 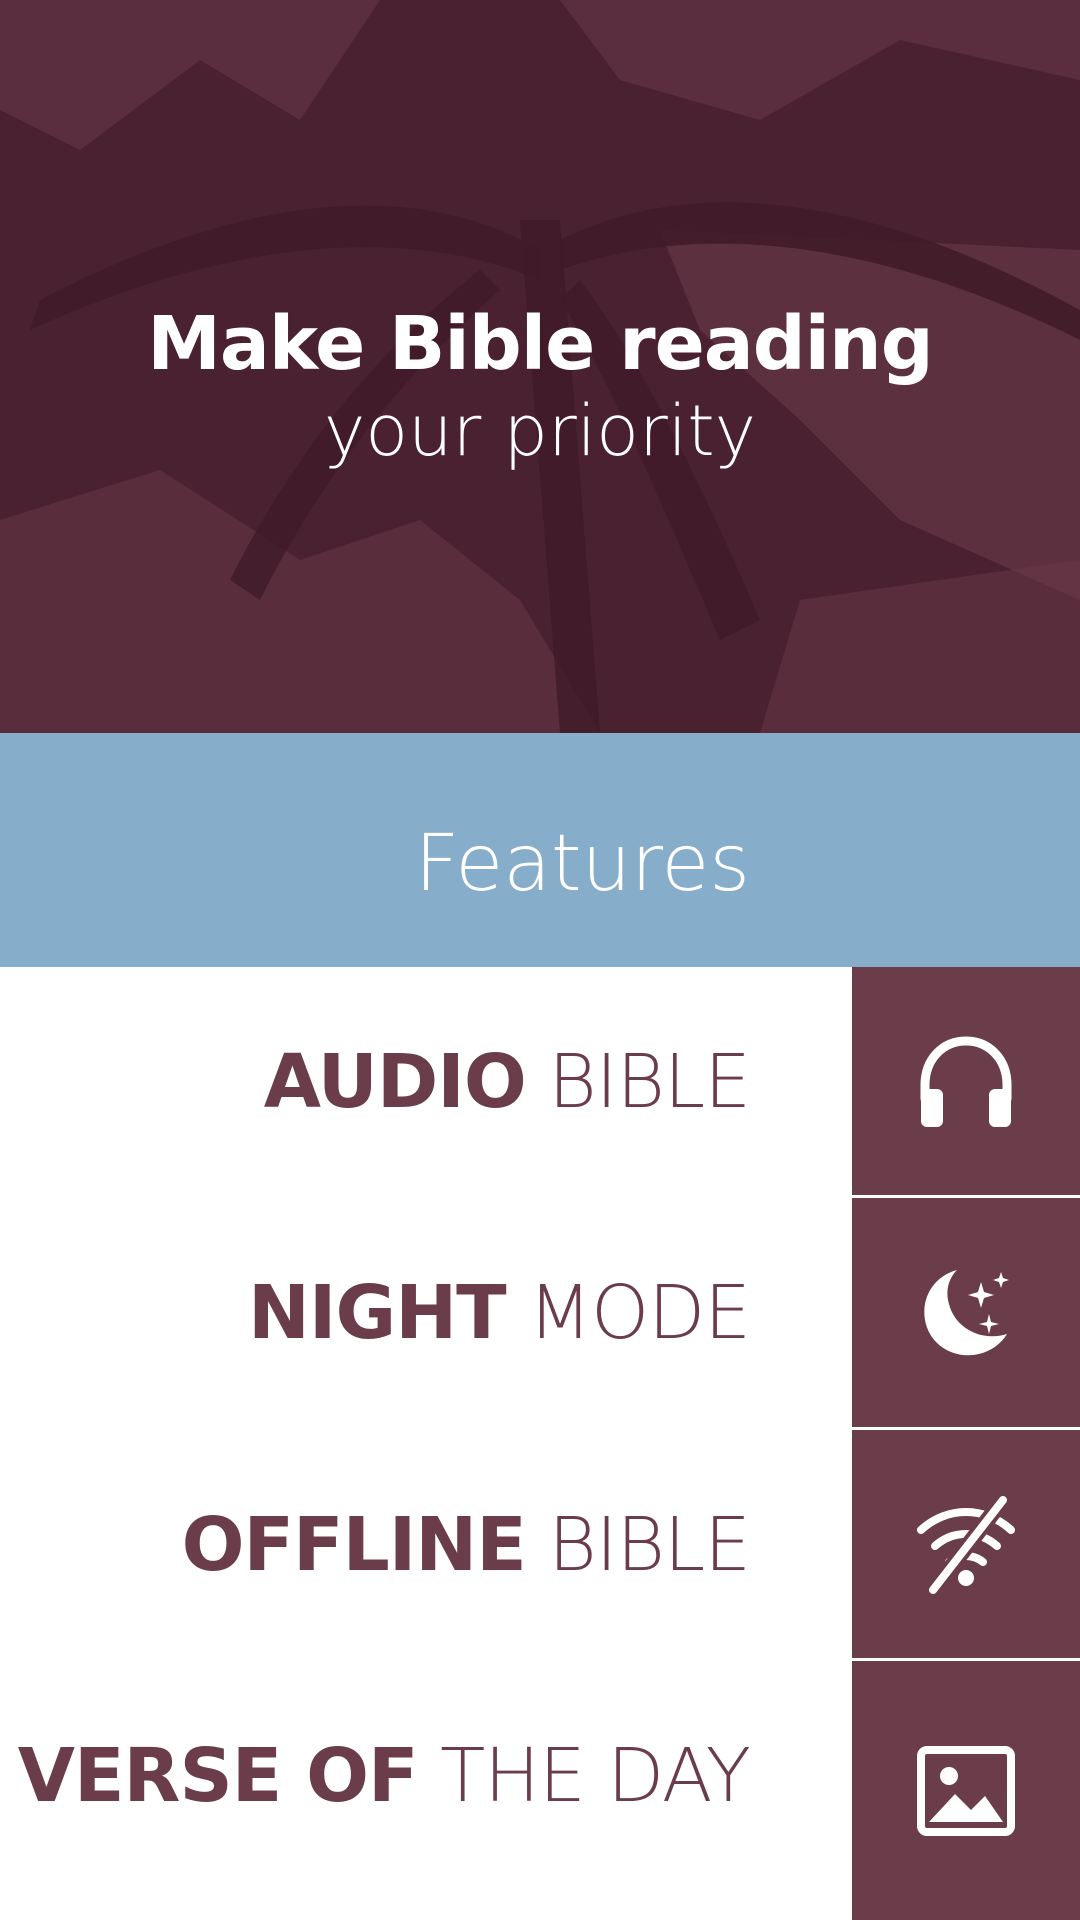 I want to click on feature-label: AUDIO BIBLE, so click(x=507, y=1082).